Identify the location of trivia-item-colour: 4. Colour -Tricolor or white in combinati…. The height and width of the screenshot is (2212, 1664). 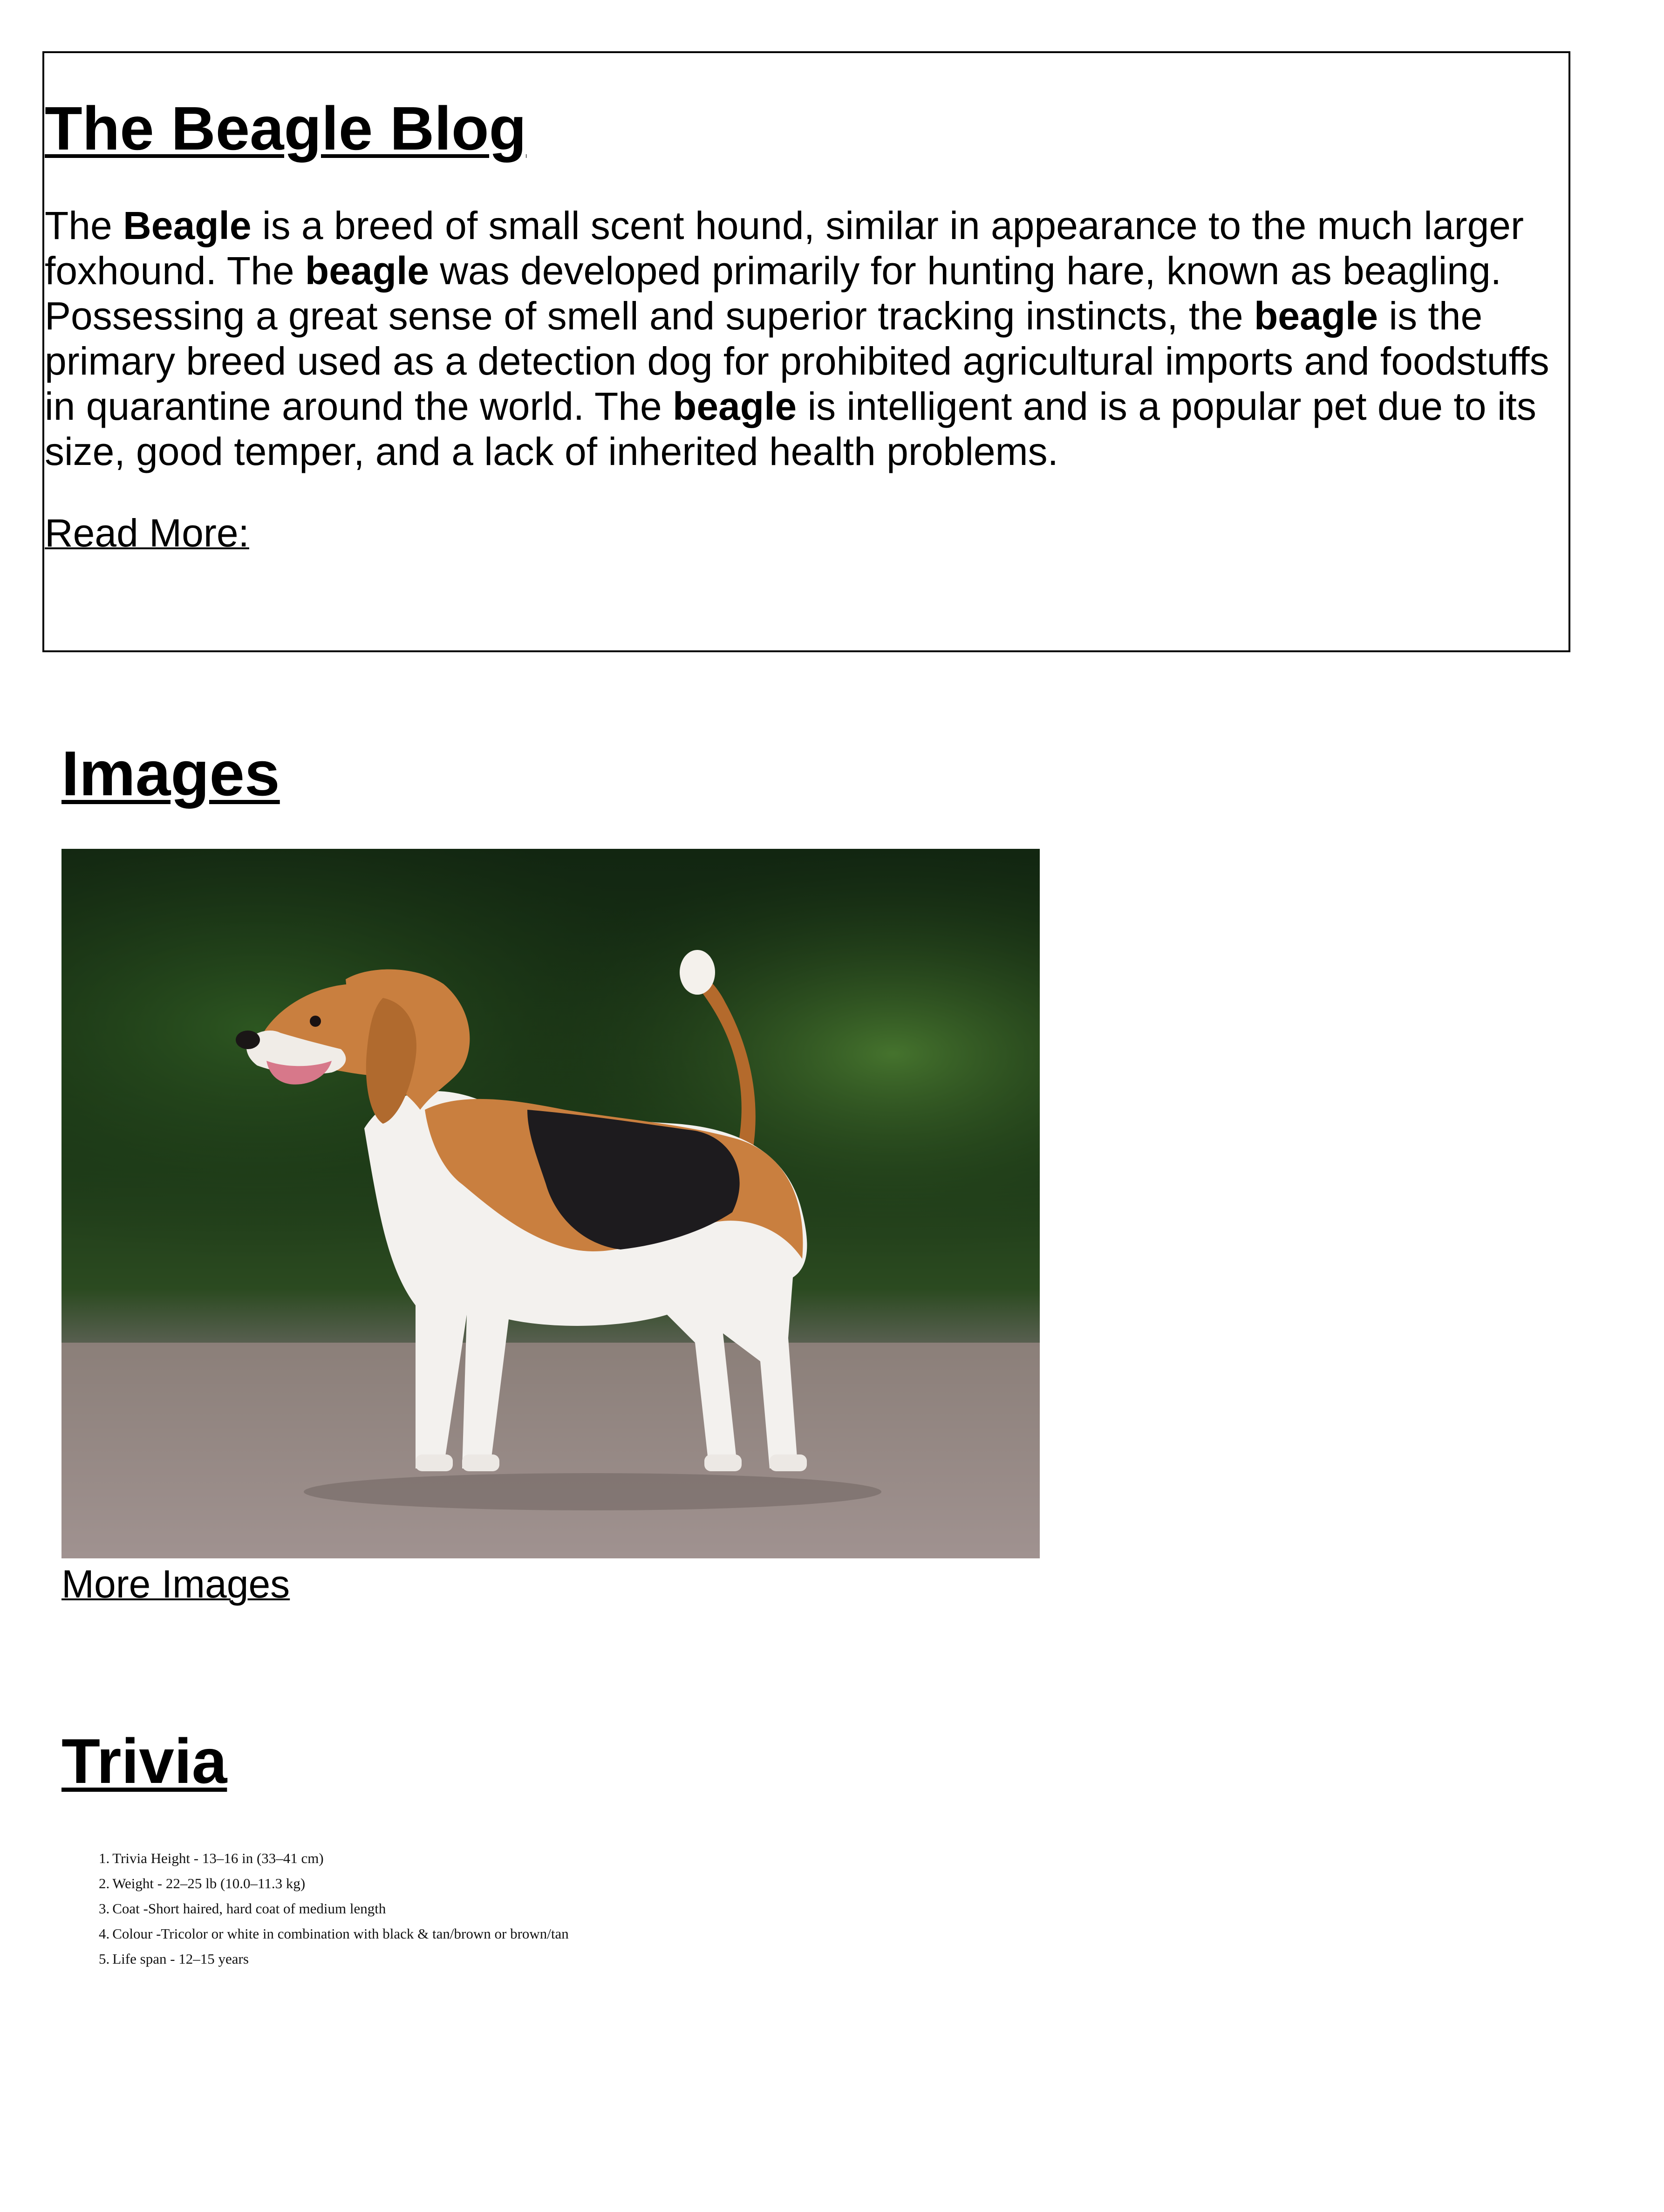
(334, 1933).